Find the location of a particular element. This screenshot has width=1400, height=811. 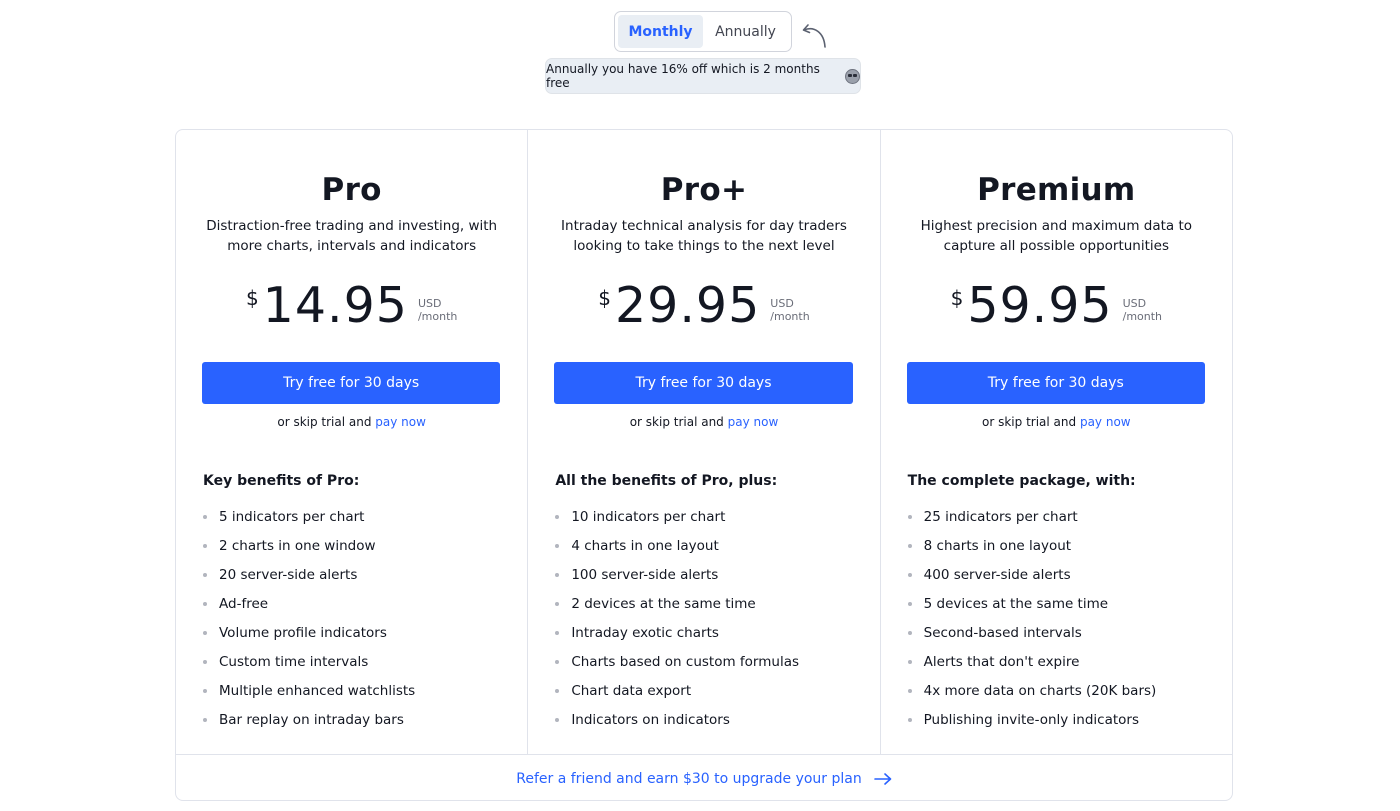

benefit-text: 4 charts in one layout is located at coordinates (645, 545).